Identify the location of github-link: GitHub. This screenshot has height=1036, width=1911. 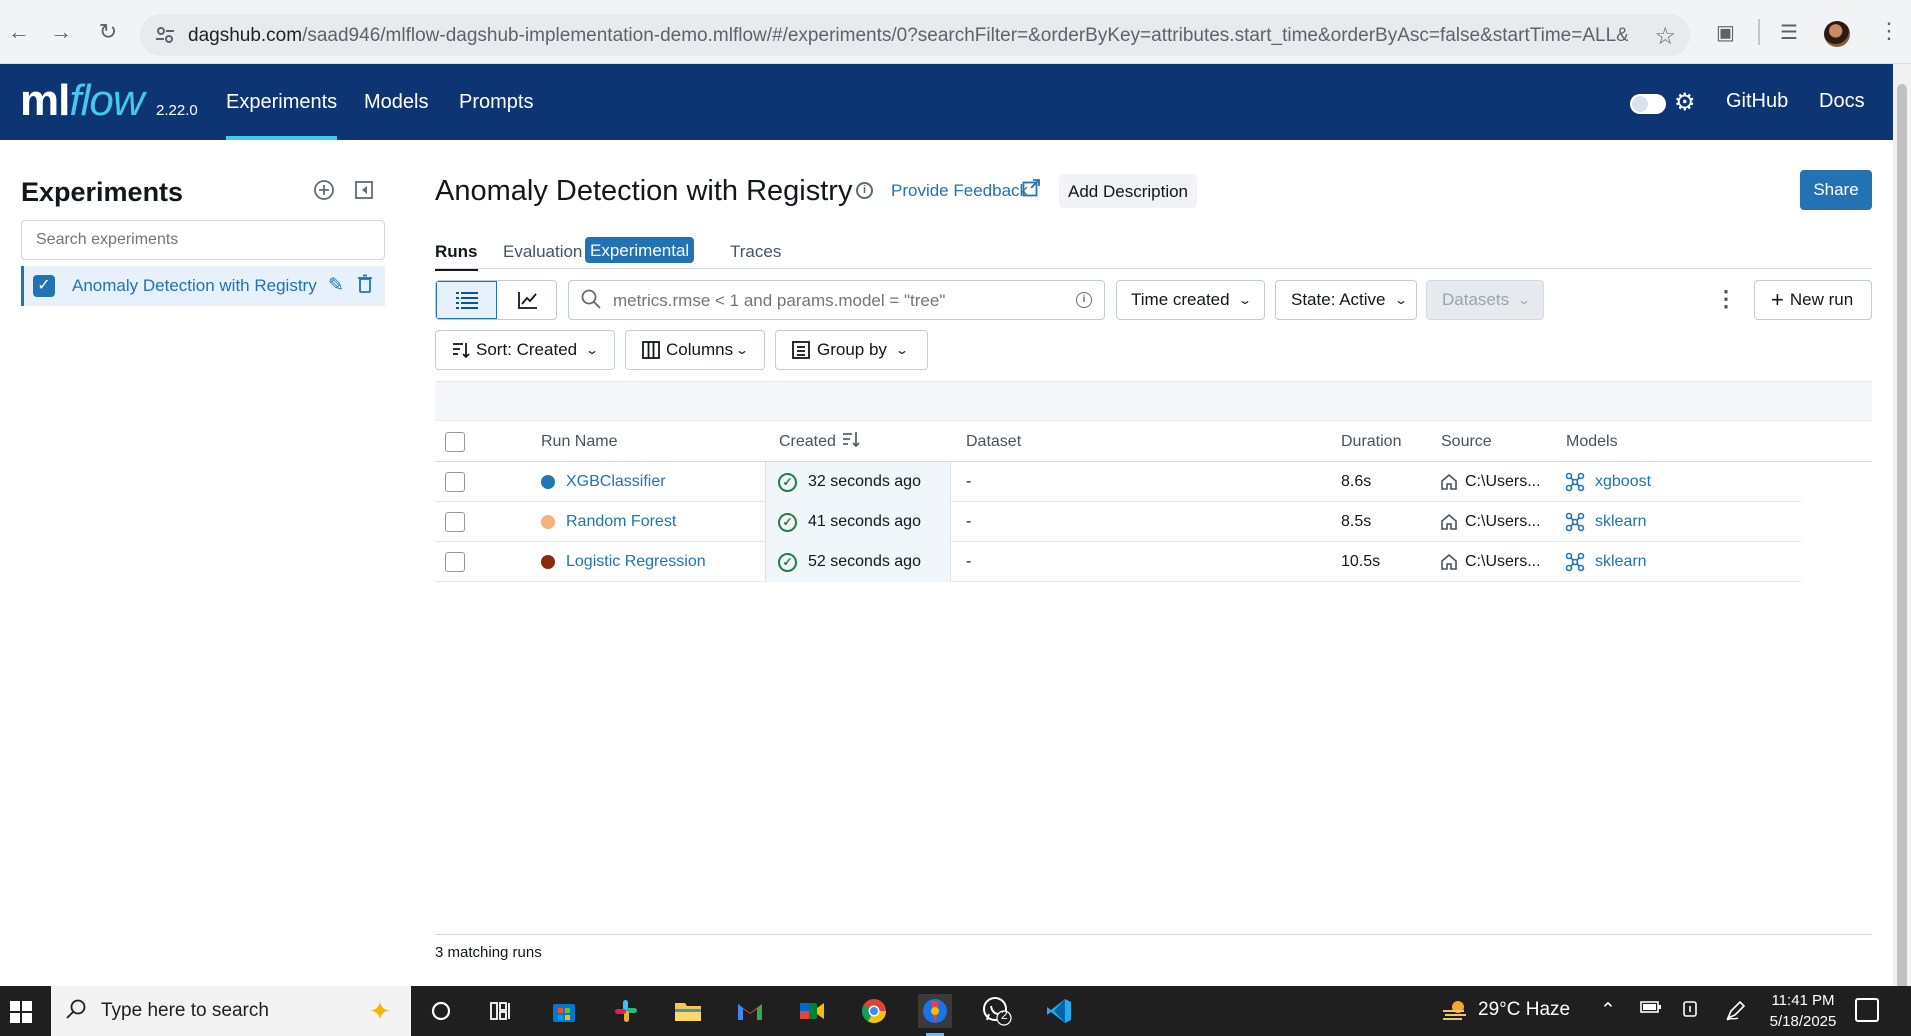
(1757, 101).